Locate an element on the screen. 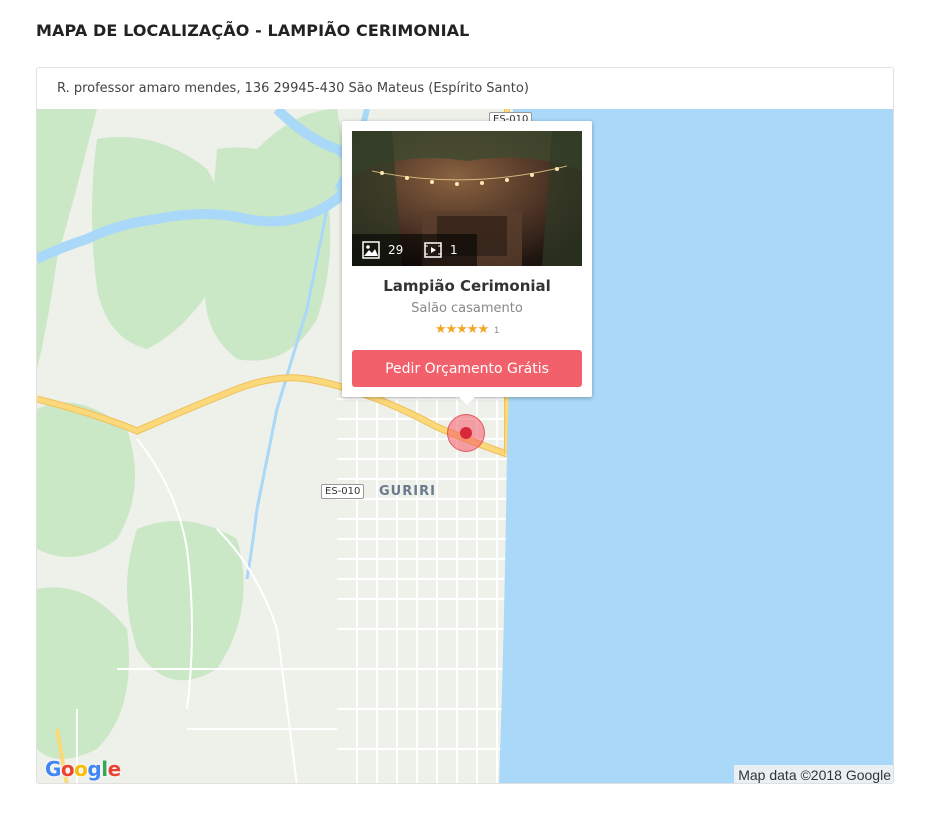  rating-stars: ★★★★★ 1 is located at coordinates (467, 329).